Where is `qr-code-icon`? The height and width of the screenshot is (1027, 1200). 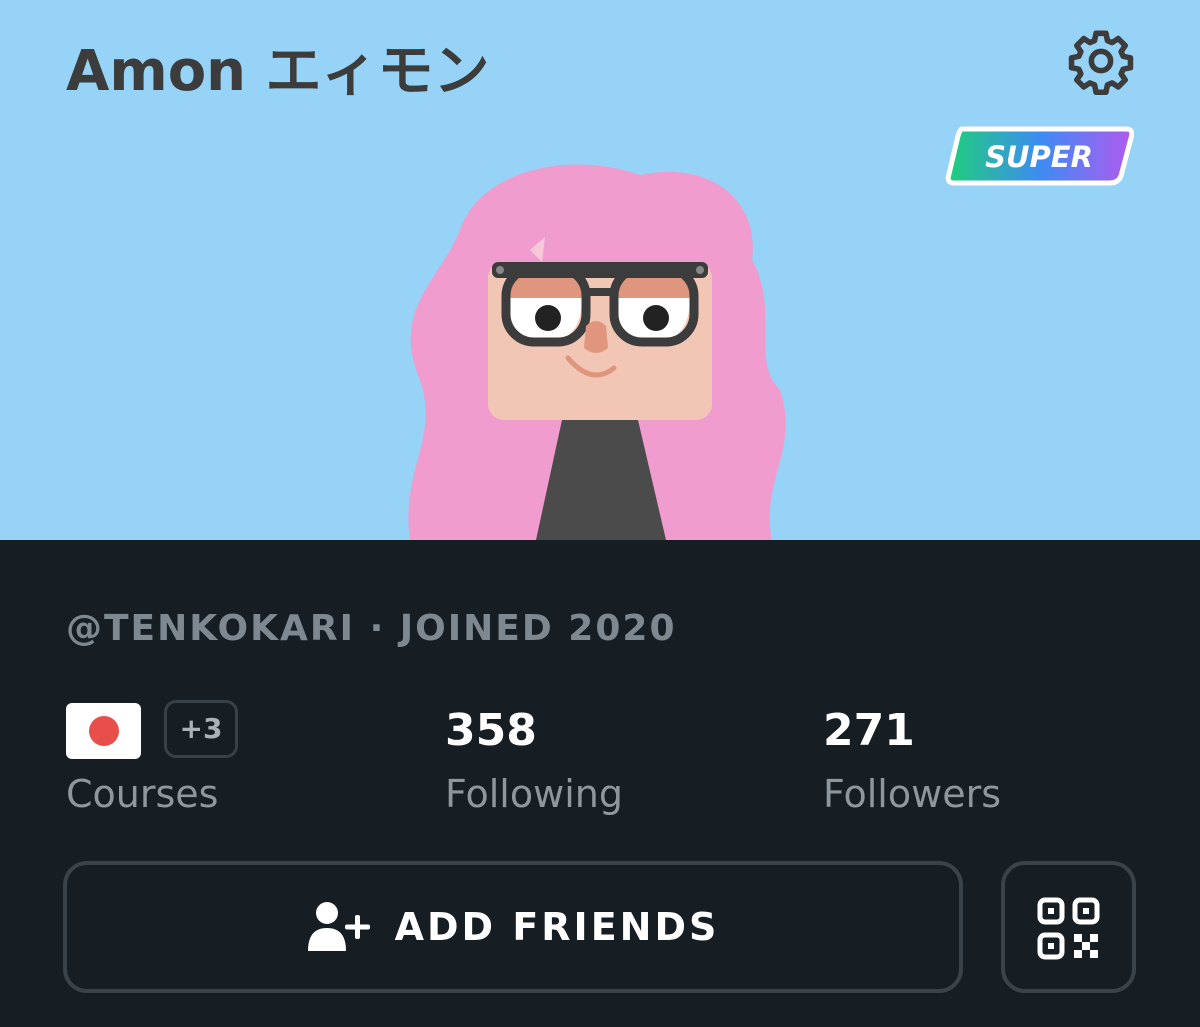
qr-code-icon is located at coordinates (1068, 928).